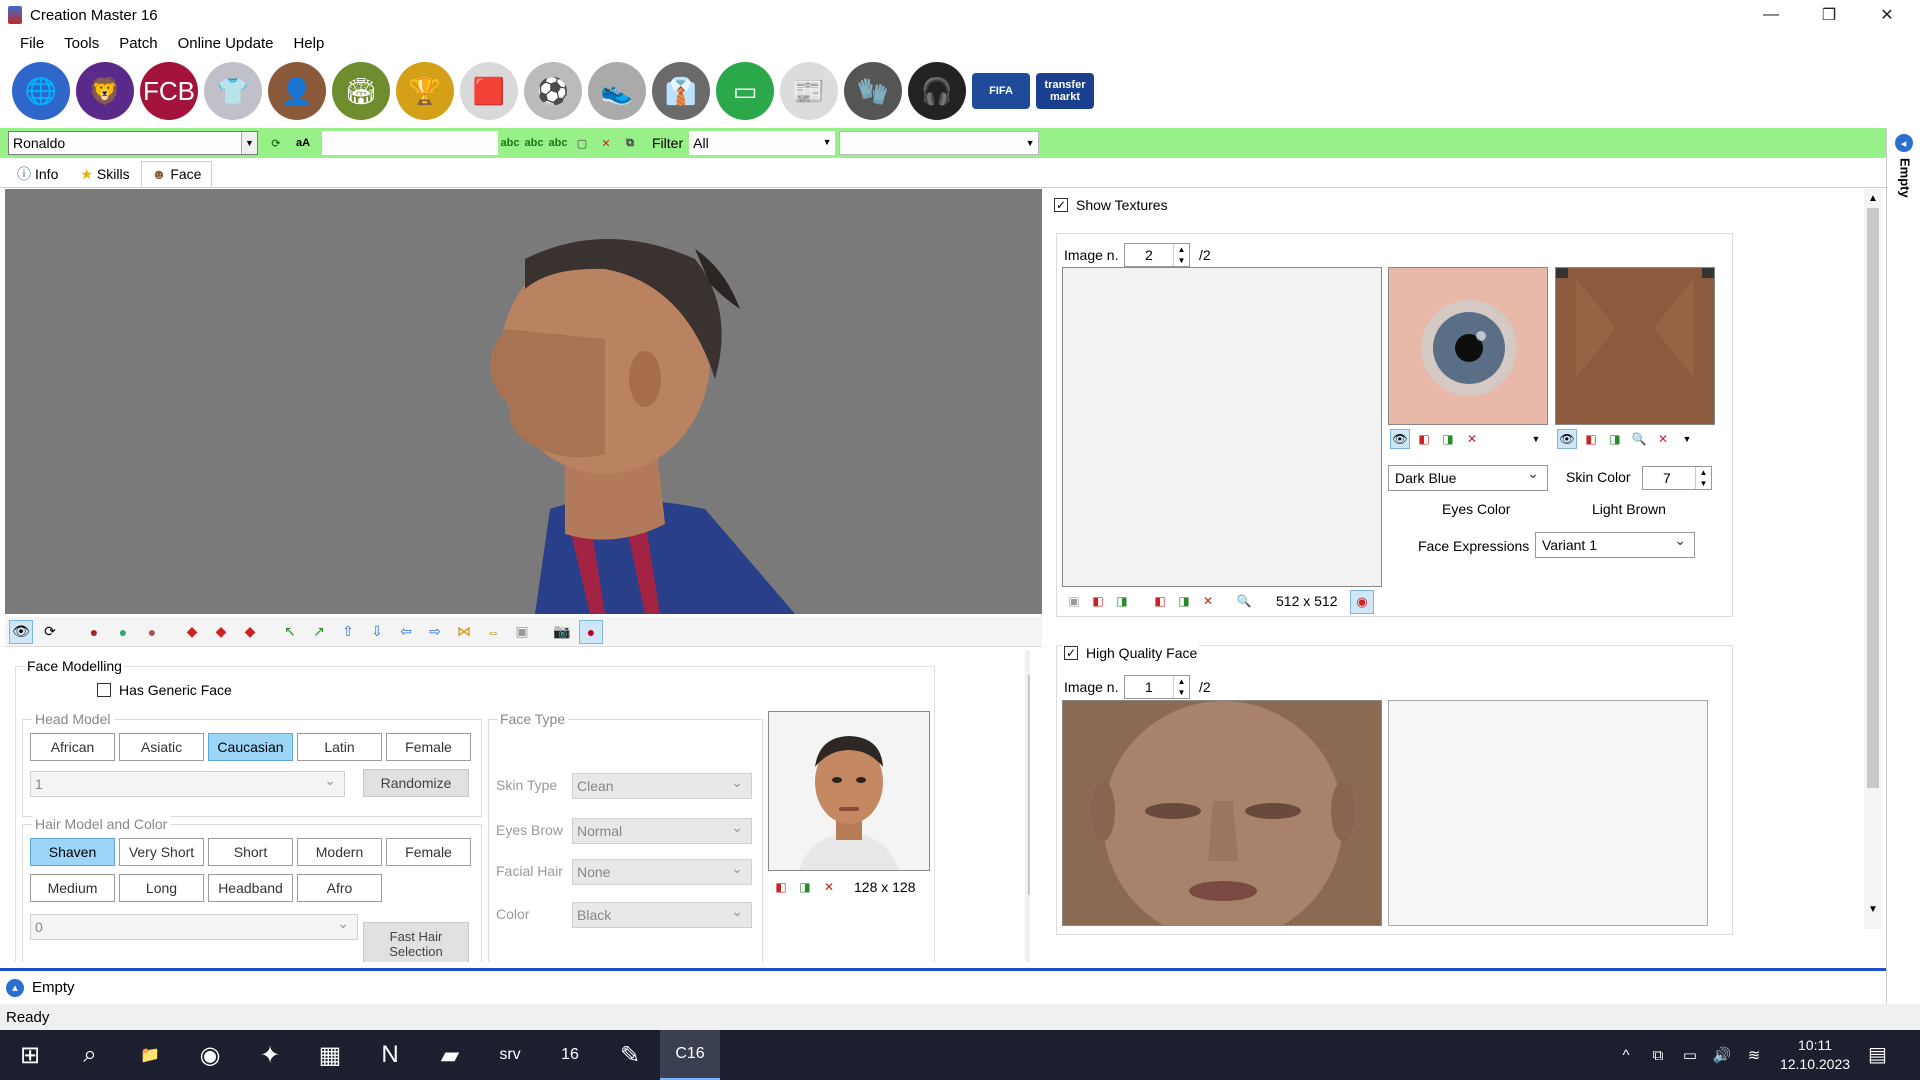 This screenshot has height=1080, width=1920. What do you see at coordinates (1071, 653) in the screenshot?
I see `high-quality-face-checkbox: ✓` at bounding box center [1071, 653].